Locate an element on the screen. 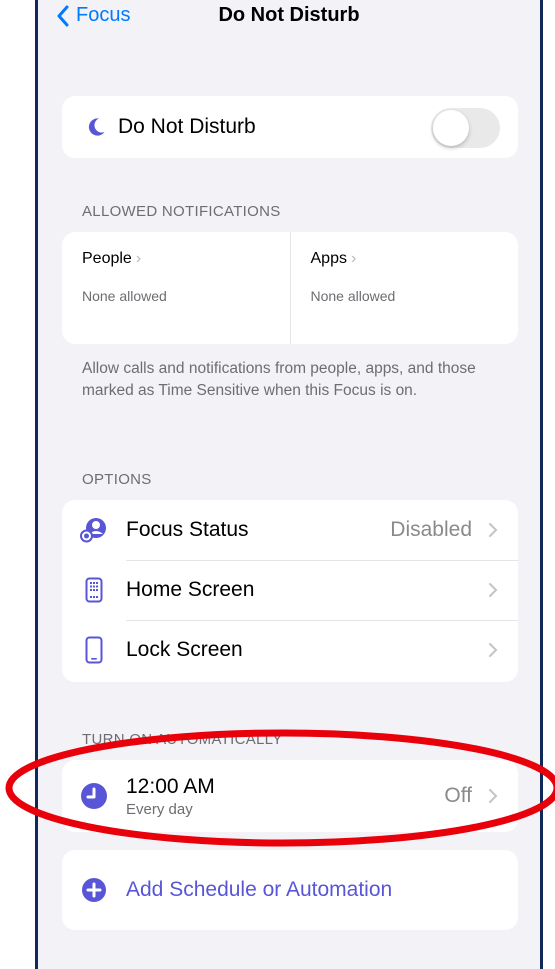 This screenshot has width=555, height=969. schedule-time: 12:00 AM is located at coordinates (170, 786).